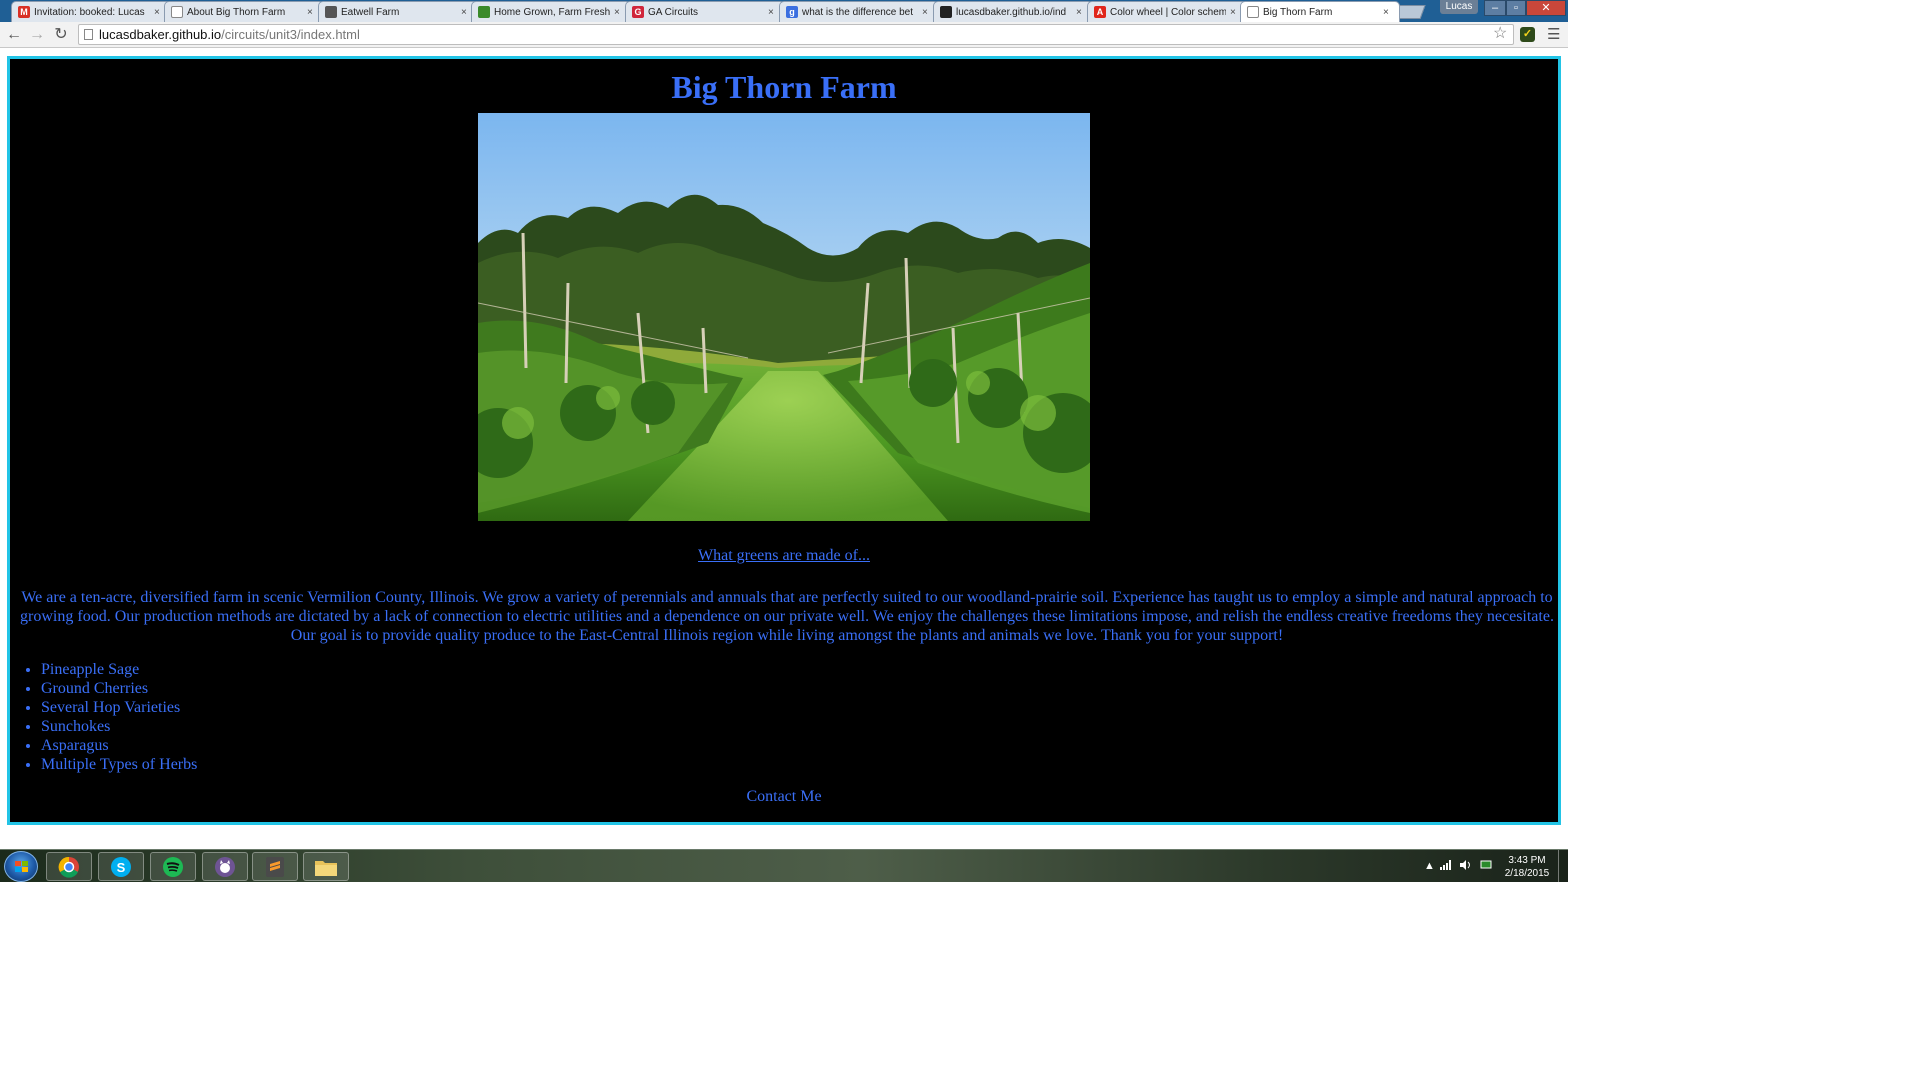 The image size is (1920, 1080). Describe the element at coordinates (1563, 866) in the screenshot. I see `show-desktop-button` at that location.